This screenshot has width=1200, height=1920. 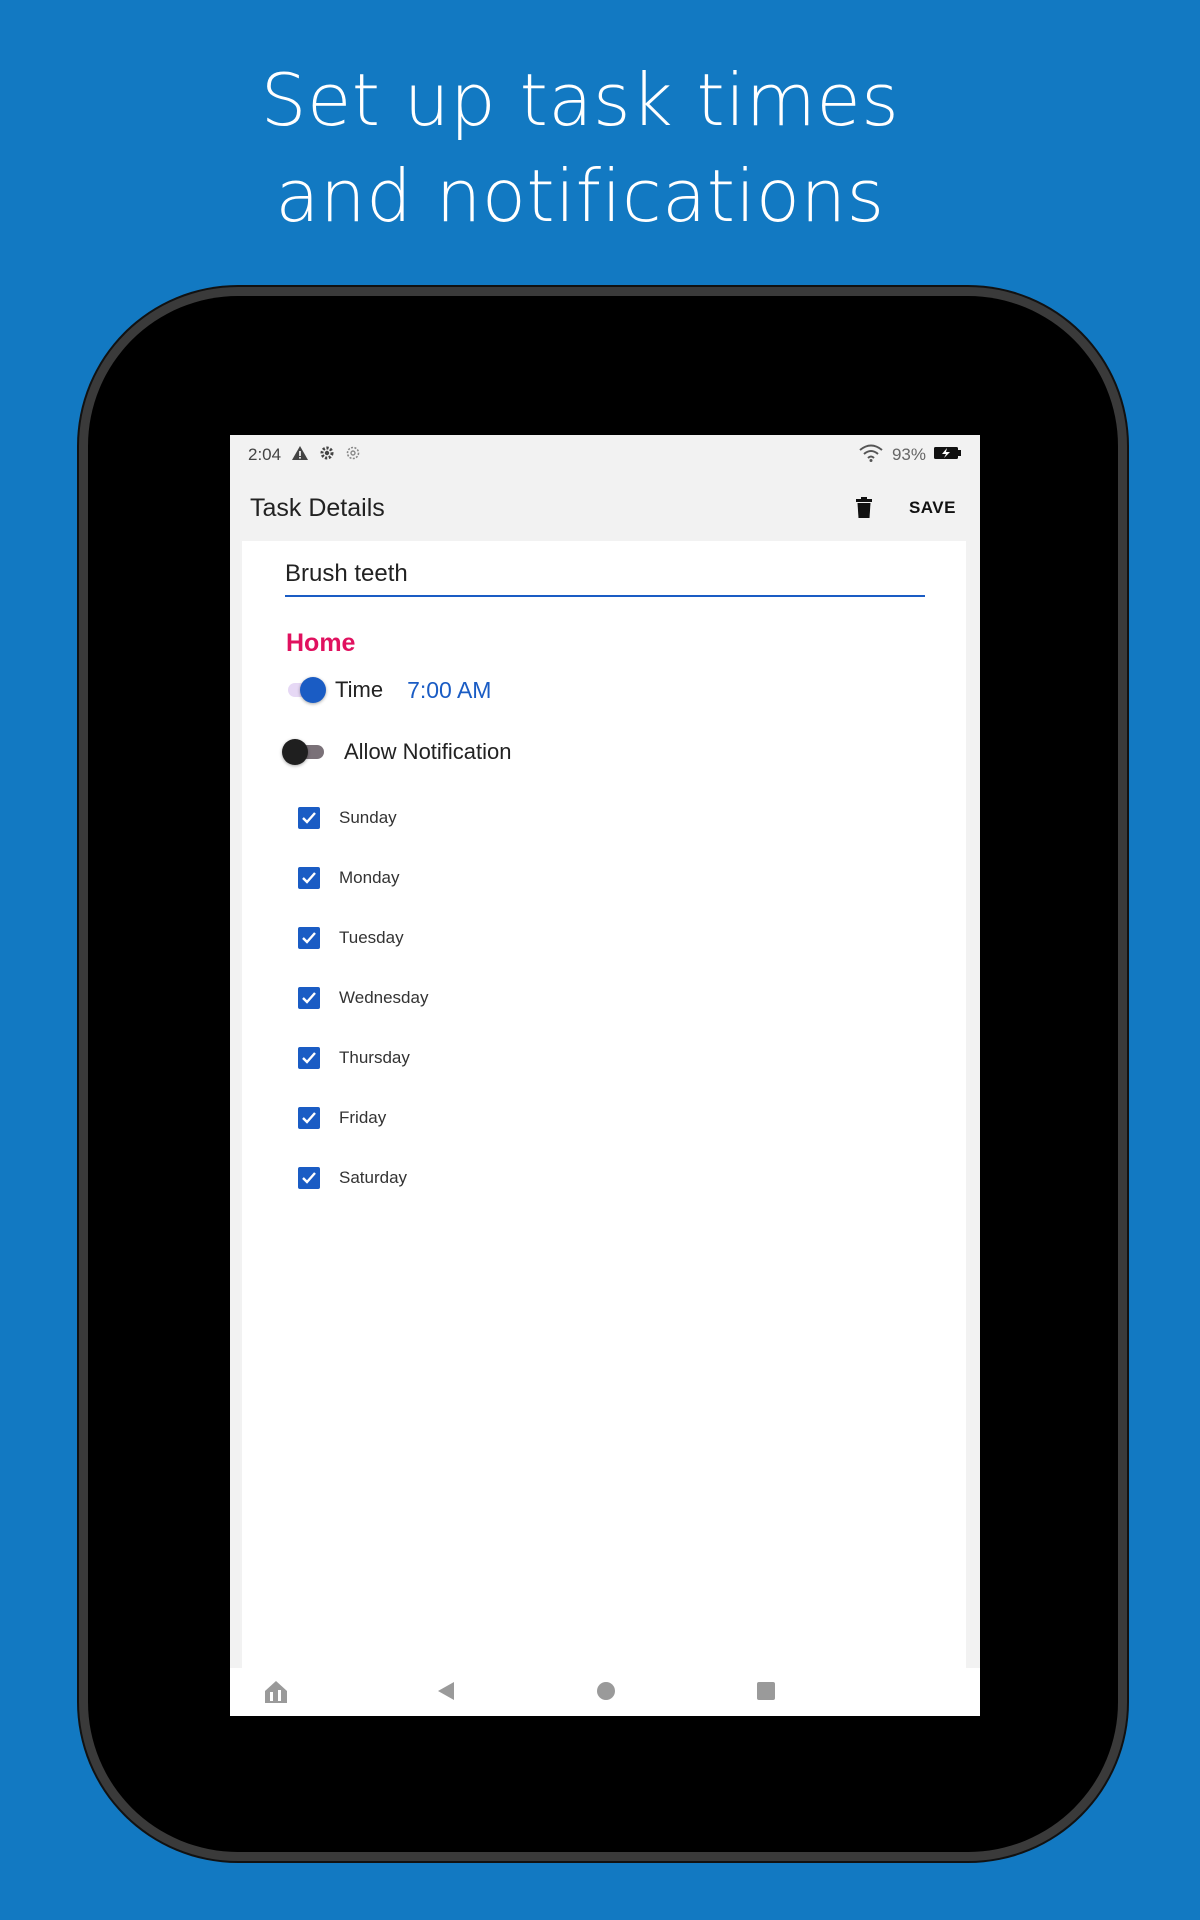 What do you see at coordinates (304, 690) in the screenshot?
I see `time-toggle` at bounding box center [304, 690].